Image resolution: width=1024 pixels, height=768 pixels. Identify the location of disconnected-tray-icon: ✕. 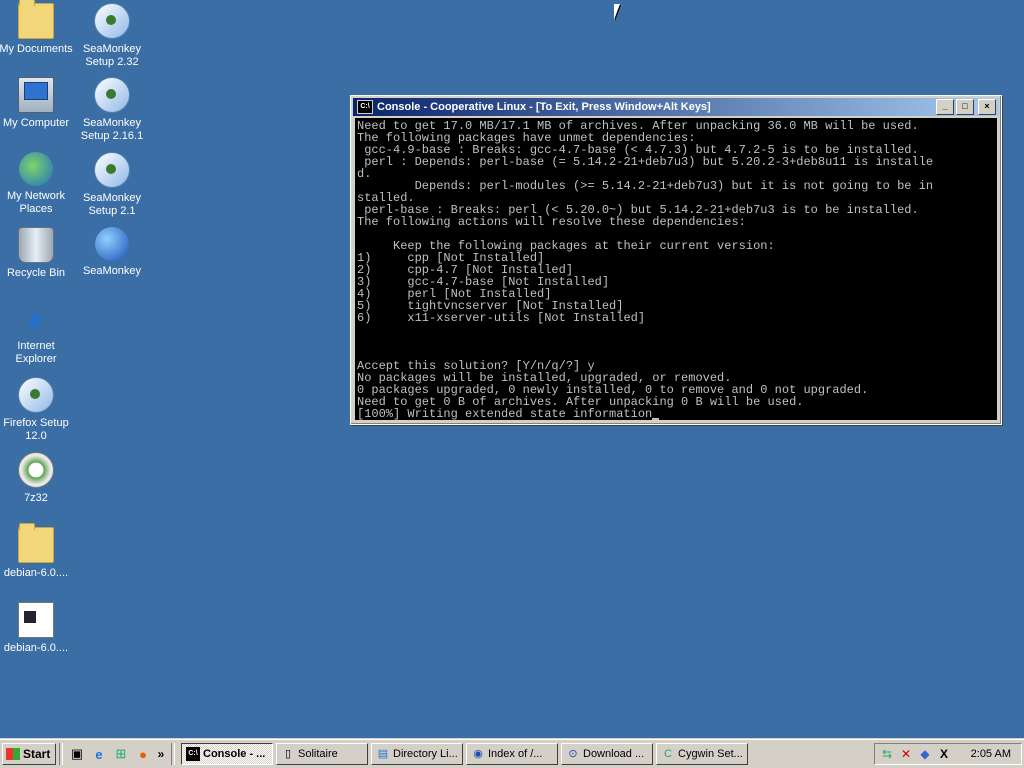
(906, 754).